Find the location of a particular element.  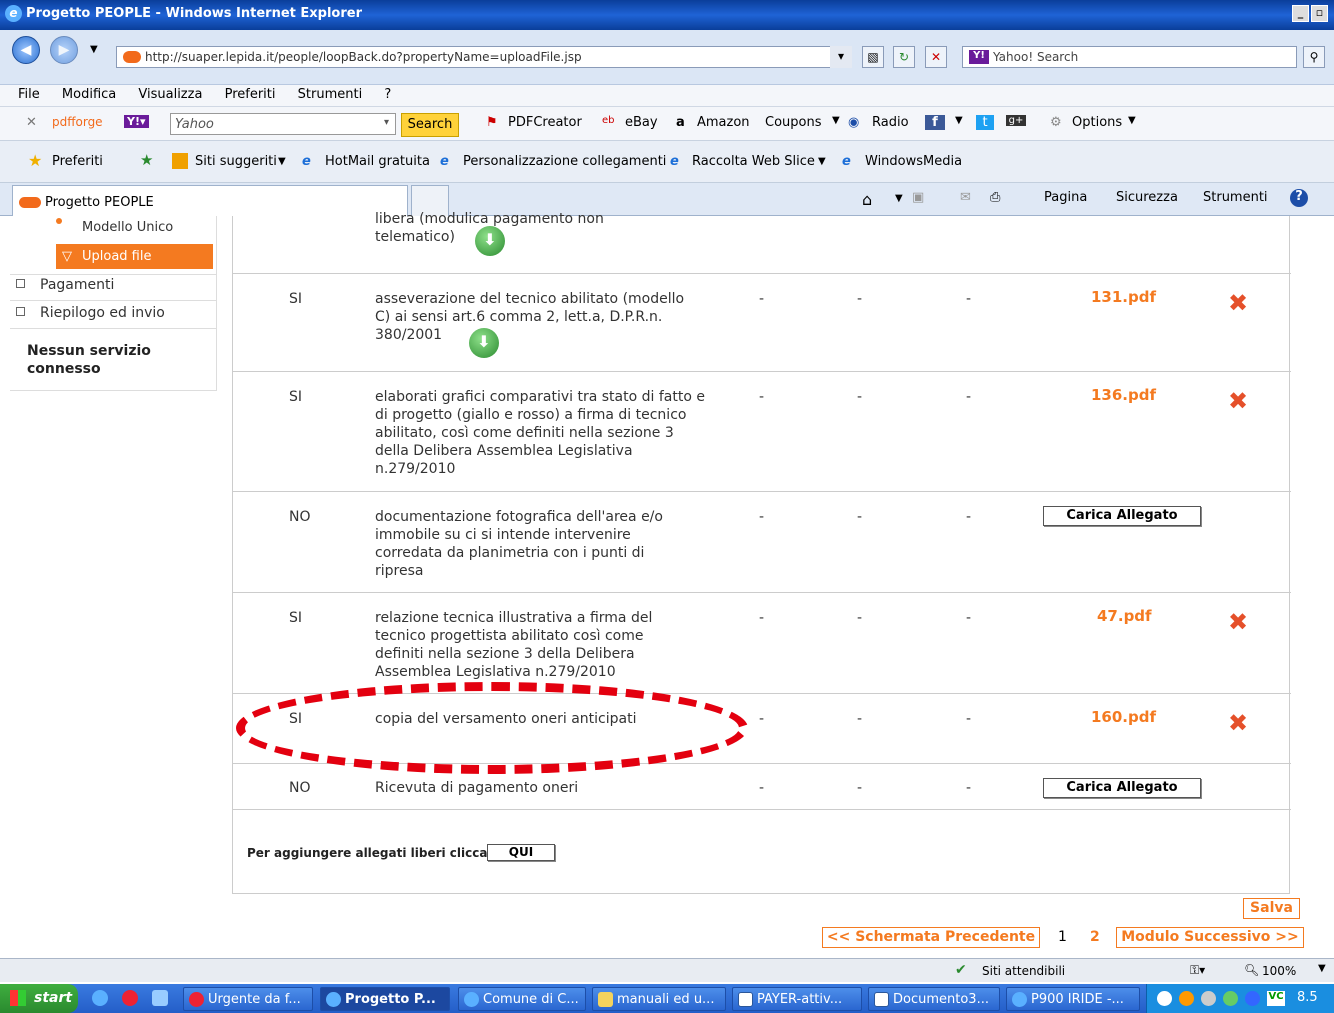

feeds-icon: ▣ is located at coordinates (918, 197).